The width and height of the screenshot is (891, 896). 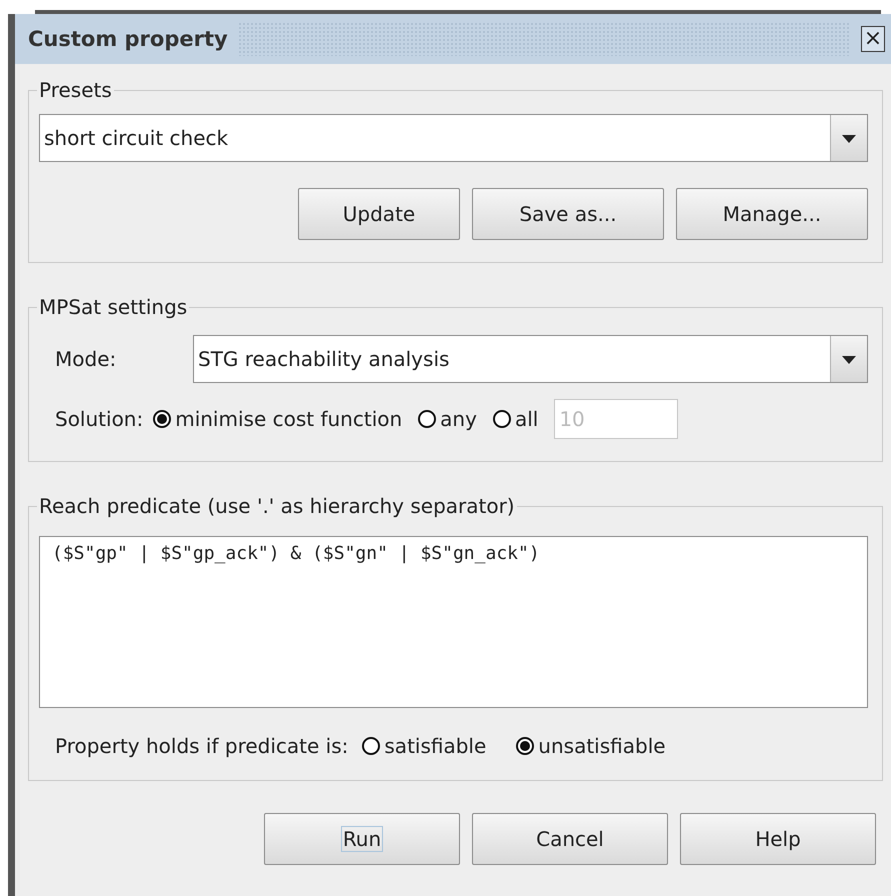 What do you see at coordinates (873, 39) in the screenshot?
I see `close-button: ×` at bounding box center [873, 39].